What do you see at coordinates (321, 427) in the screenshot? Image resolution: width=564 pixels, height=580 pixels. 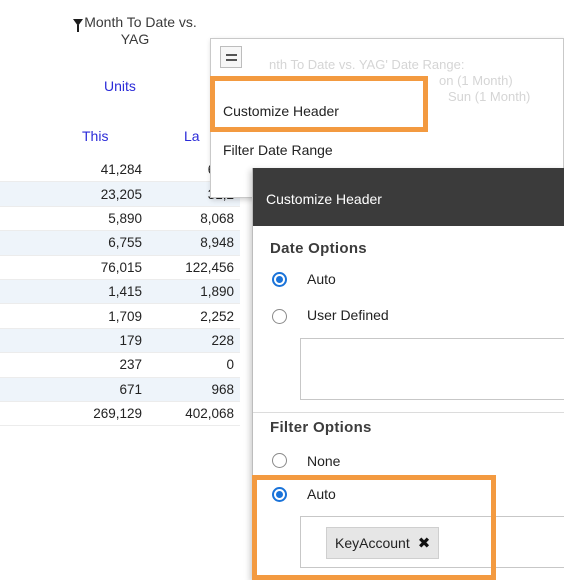 I see `filter-options-title: Filter Options` at bounding box center [321, 427].